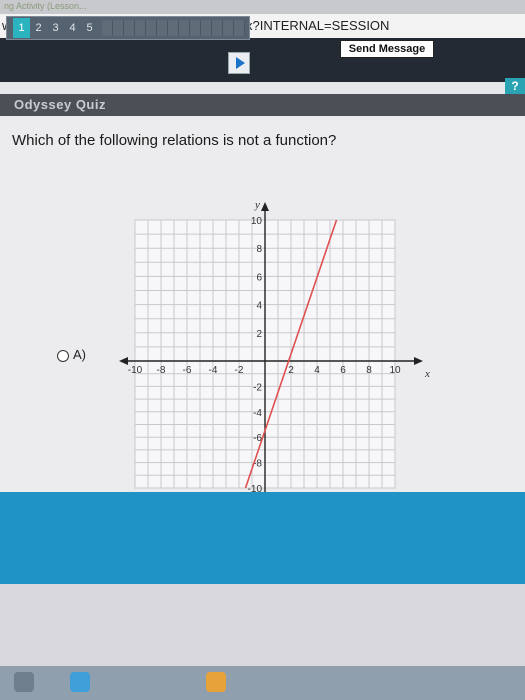 The height and width of the screenshot is (700, 525). I want to click on x-tick-label: -6, so click(187, 370).